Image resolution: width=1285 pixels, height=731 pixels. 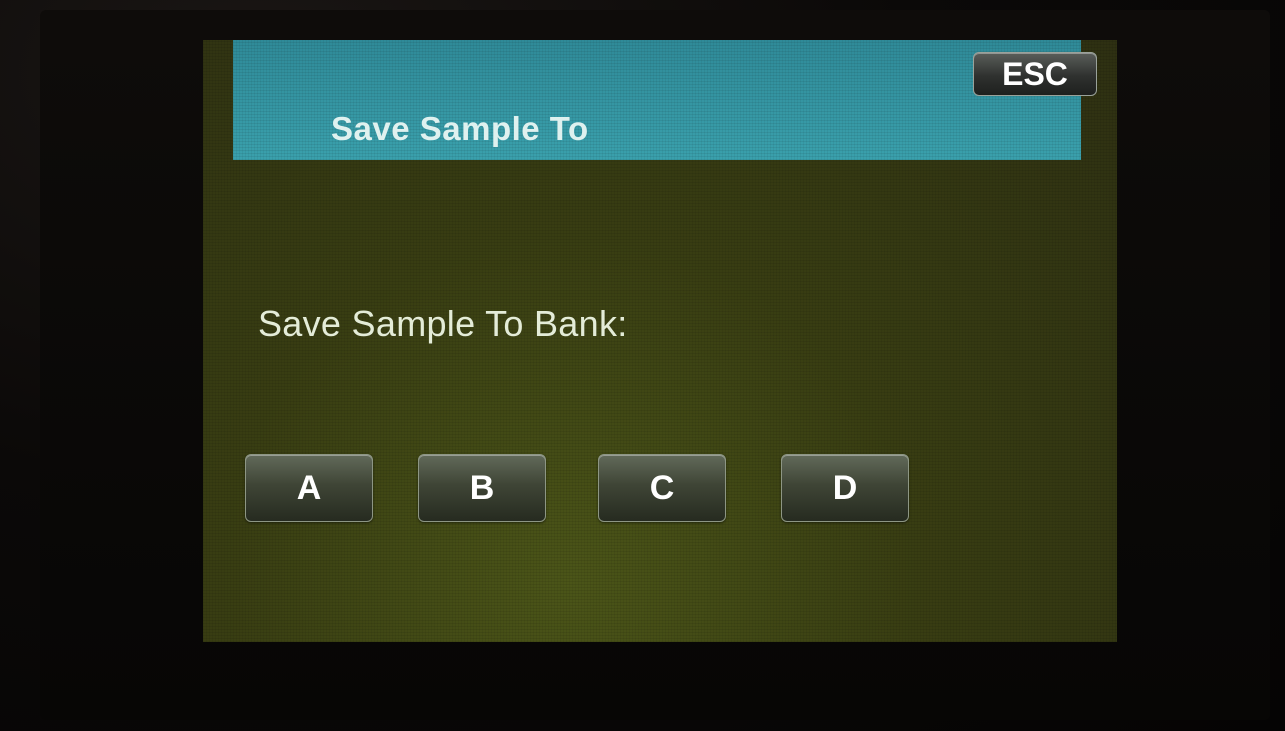 I want to click on bank-prompt-label: Save Sample To Bank:, so click(x=443, y=323).